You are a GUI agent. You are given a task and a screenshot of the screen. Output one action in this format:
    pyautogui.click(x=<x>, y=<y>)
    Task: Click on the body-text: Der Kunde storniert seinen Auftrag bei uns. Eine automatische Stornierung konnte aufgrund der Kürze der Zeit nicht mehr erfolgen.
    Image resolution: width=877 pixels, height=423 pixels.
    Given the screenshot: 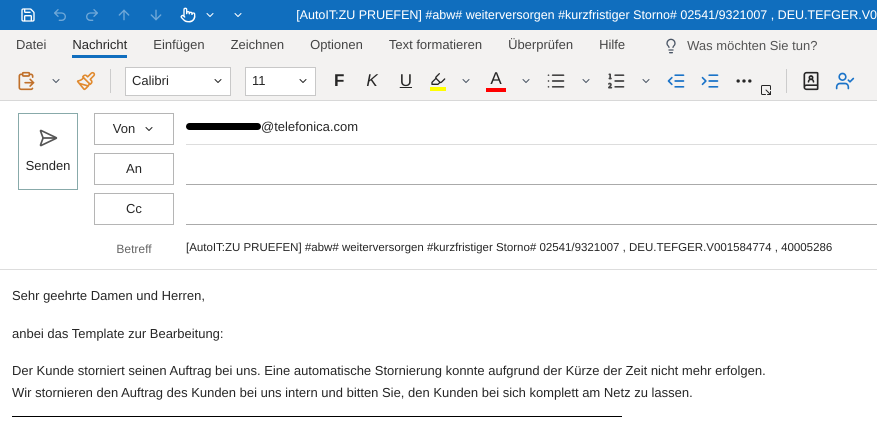 What is the action you would take?
    pyautogui.click(x=389, y=371)
    